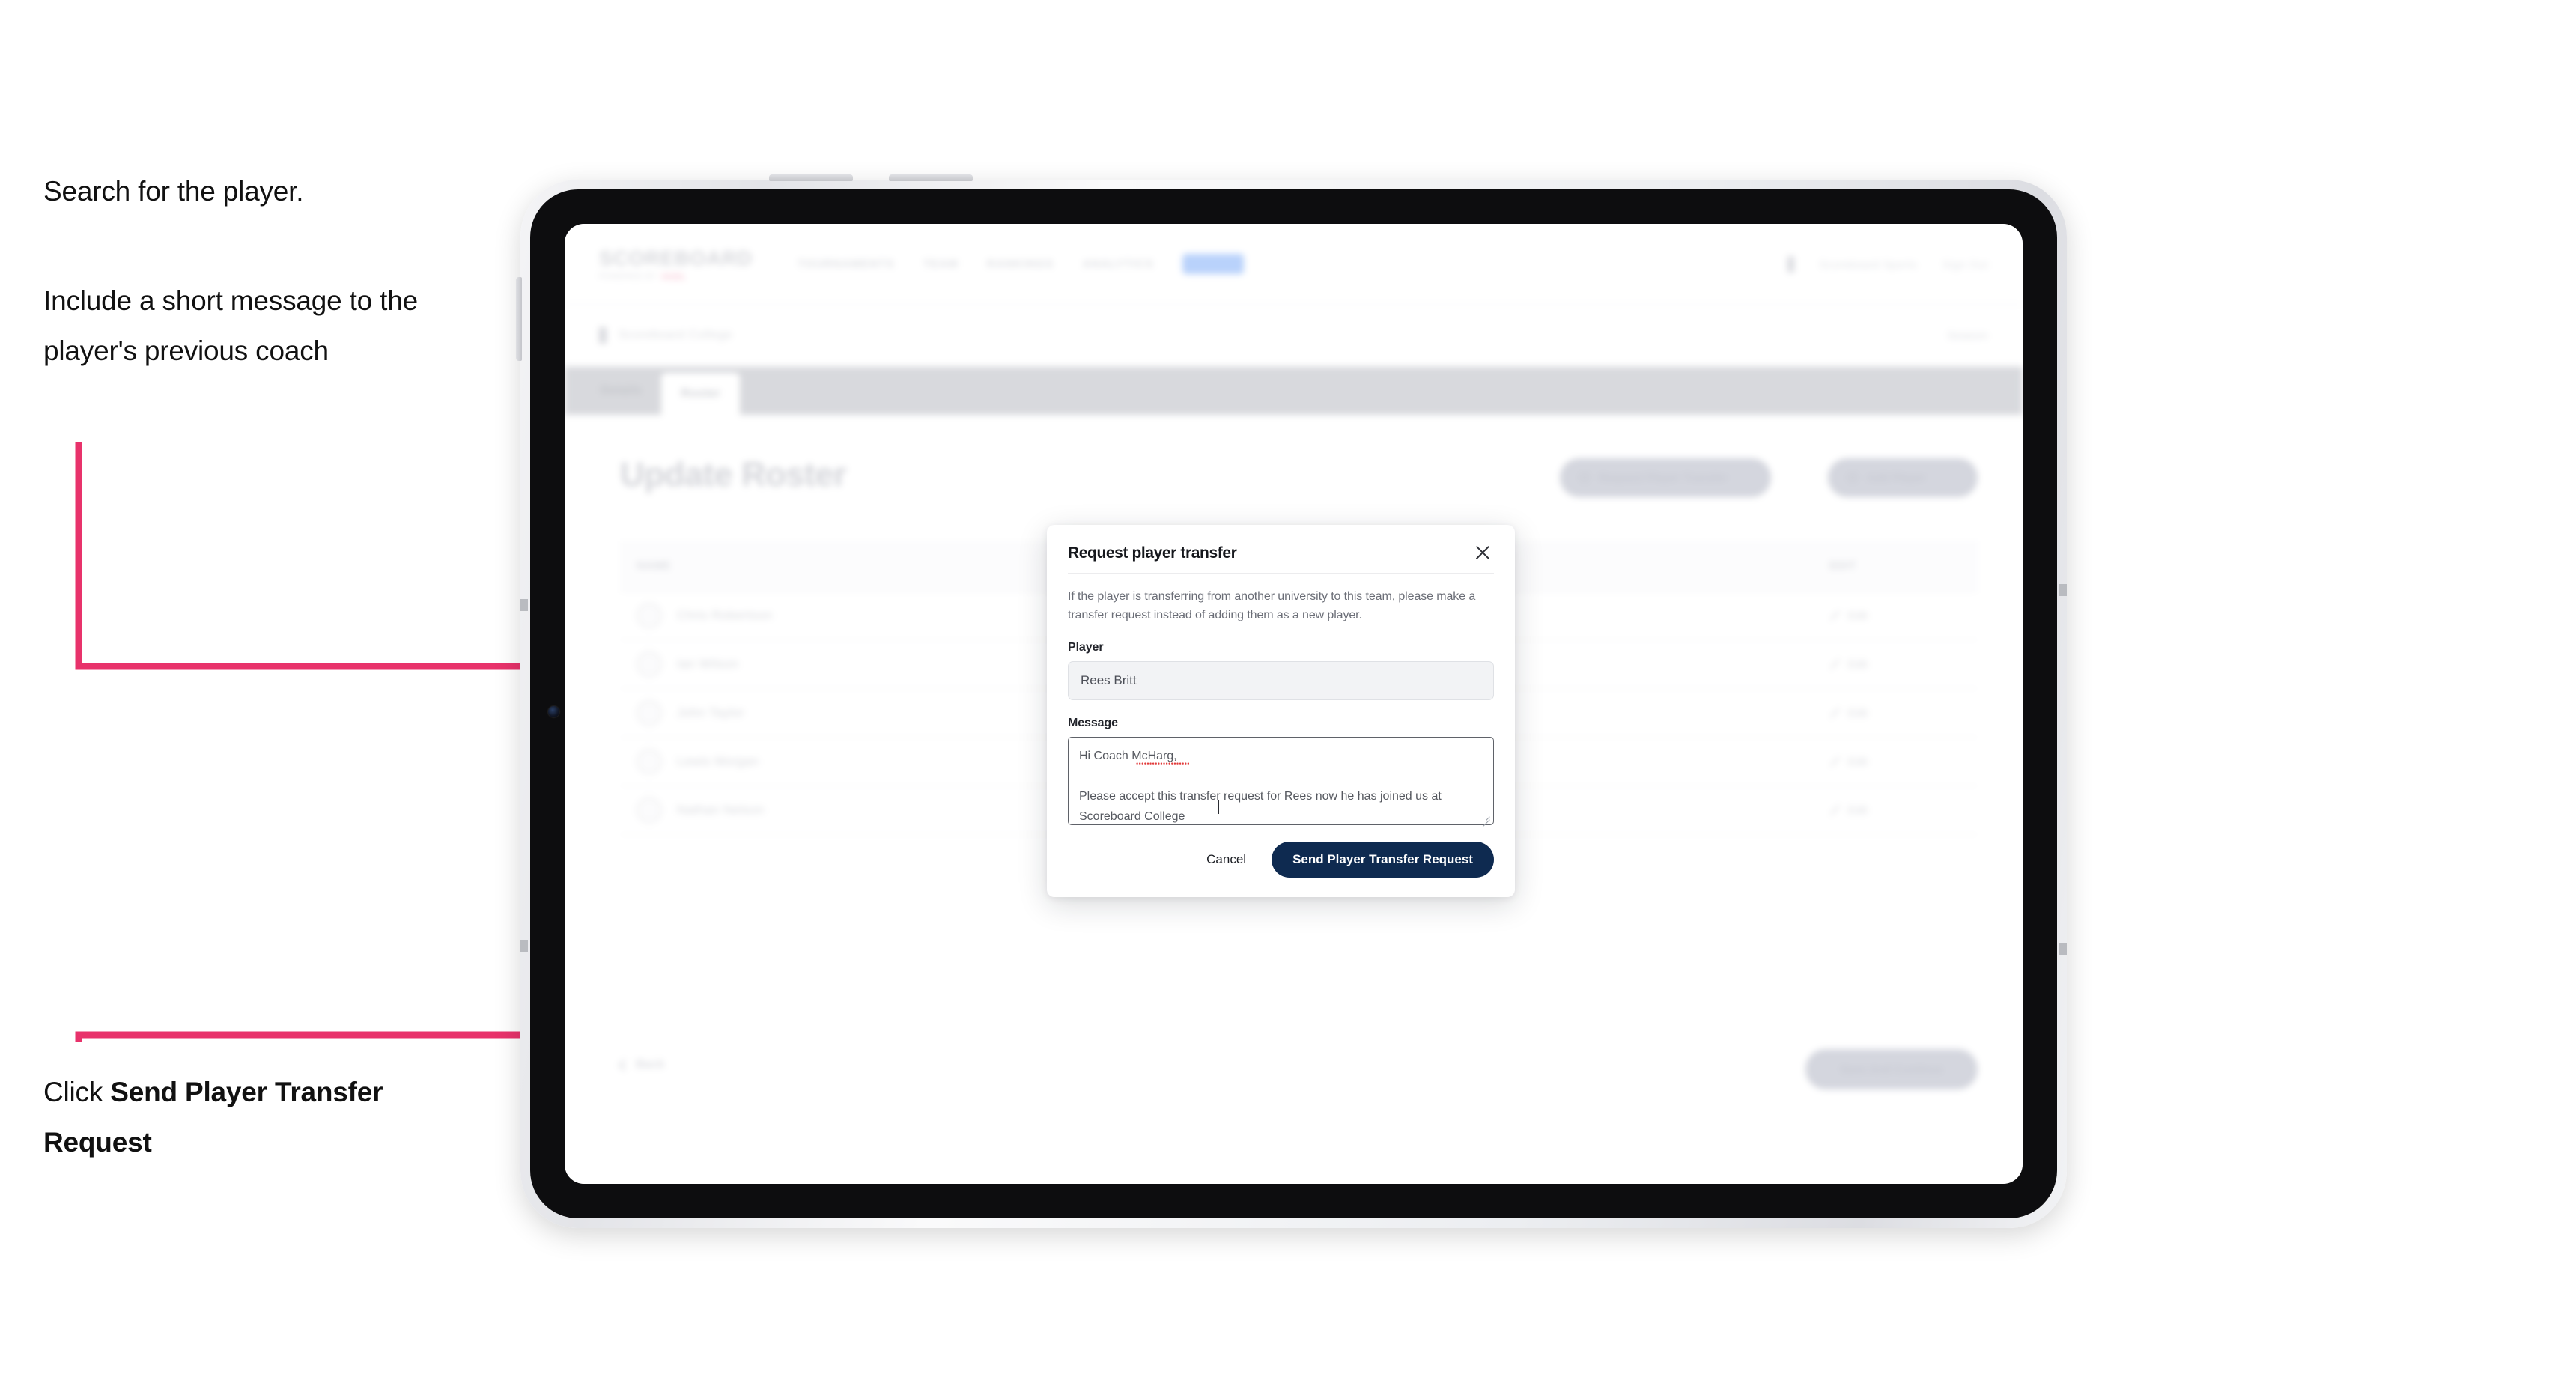 The height and width of the screenshot is (1386, 2576). What do you see at coordinates (1281, 680) in the screenshot?
I see `player-search-input` at bounding box center [1281, 680].